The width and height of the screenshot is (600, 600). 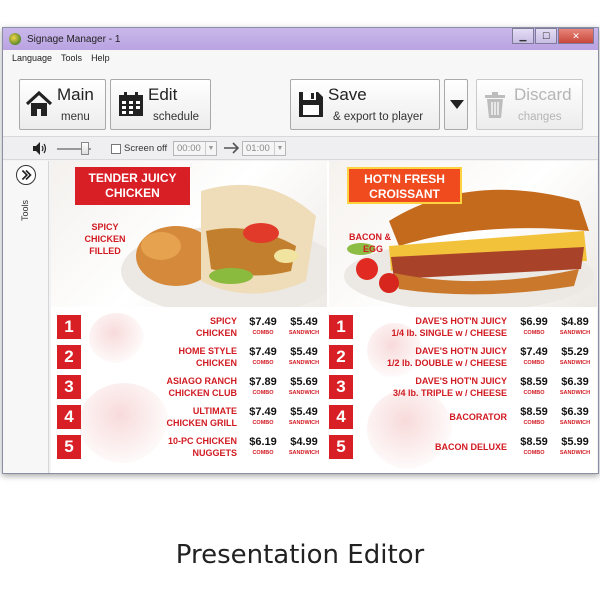 What do you see at coordinates (311, 104) in the screenshot?
I see `floppy-disk-icon` at bounding box center [311, 104].